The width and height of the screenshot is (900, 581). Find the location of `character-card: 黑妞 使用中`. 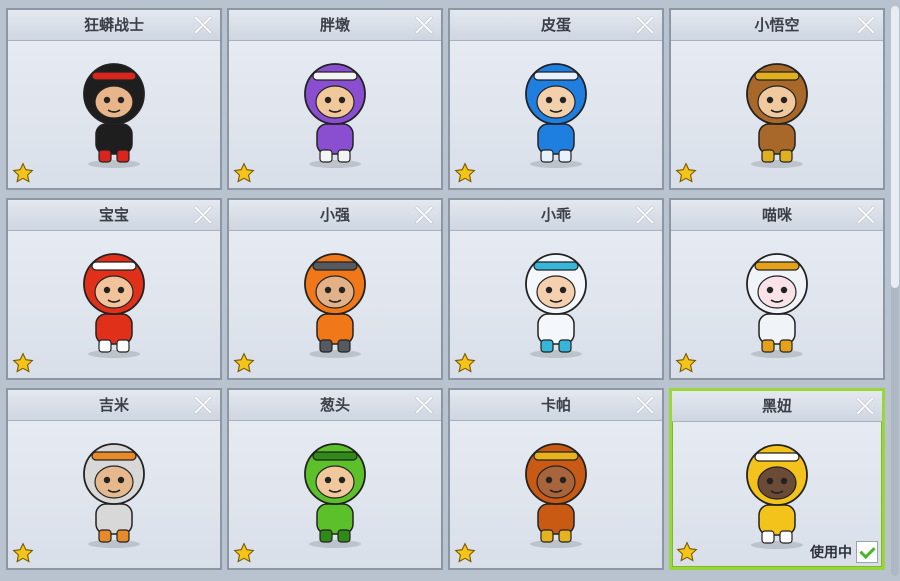

character-card: 黑妞 使用中 is located at coordinates (777, 479).